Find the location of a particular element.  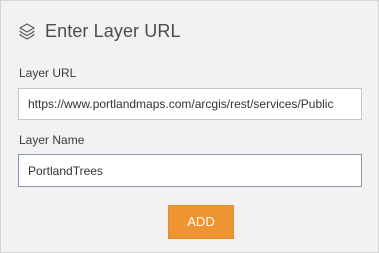

add-button: ADD is located at coordinates (201, 222).